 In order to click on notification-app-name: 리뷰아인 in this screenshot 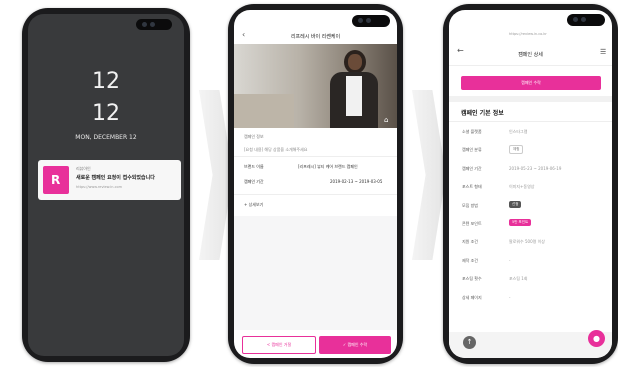, I will do `click(83, 168)`.